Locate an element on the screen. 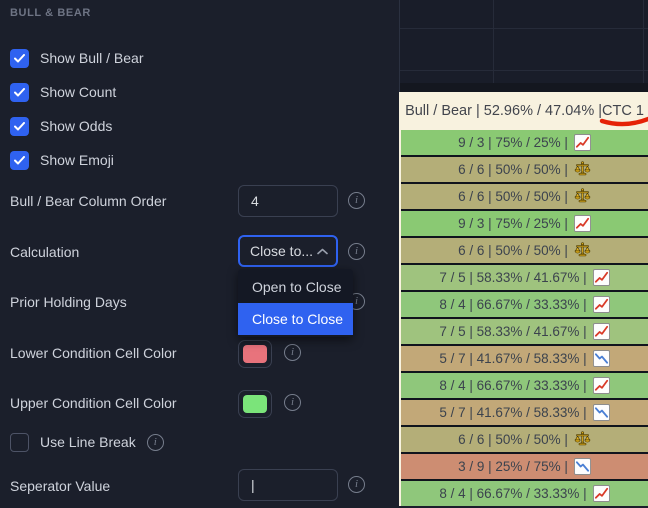 The image size is (648, 508). table-header-ctc: CTC 1 is located at coordinates (623, 115).